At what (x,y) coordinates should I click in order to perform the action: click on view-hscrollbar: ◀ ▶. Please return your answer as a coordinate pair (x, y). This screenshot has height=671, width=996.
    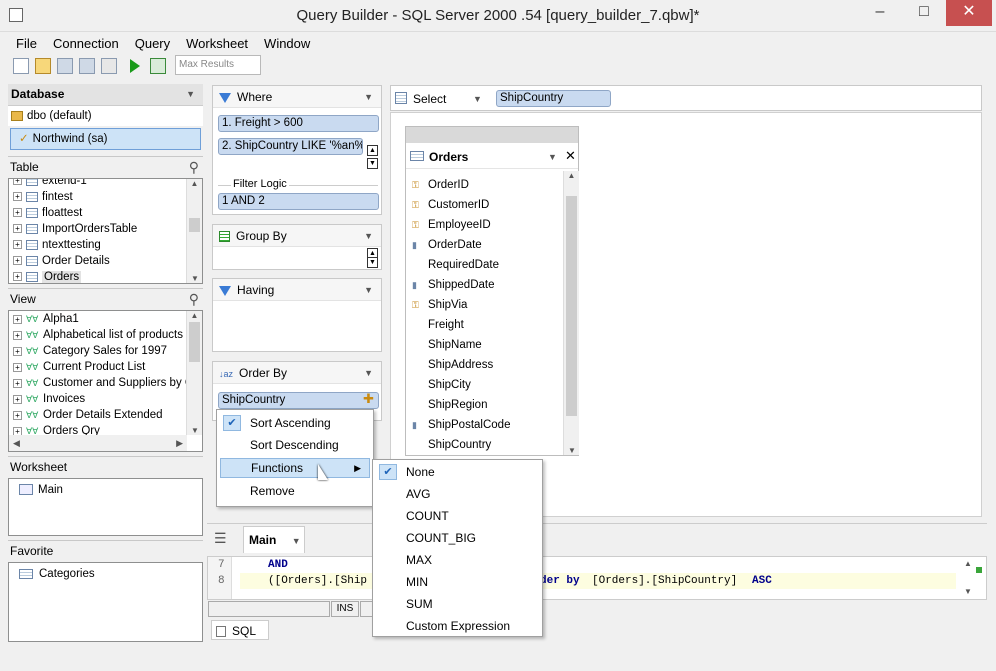
    Looking at the image, I should click on (98, 443).